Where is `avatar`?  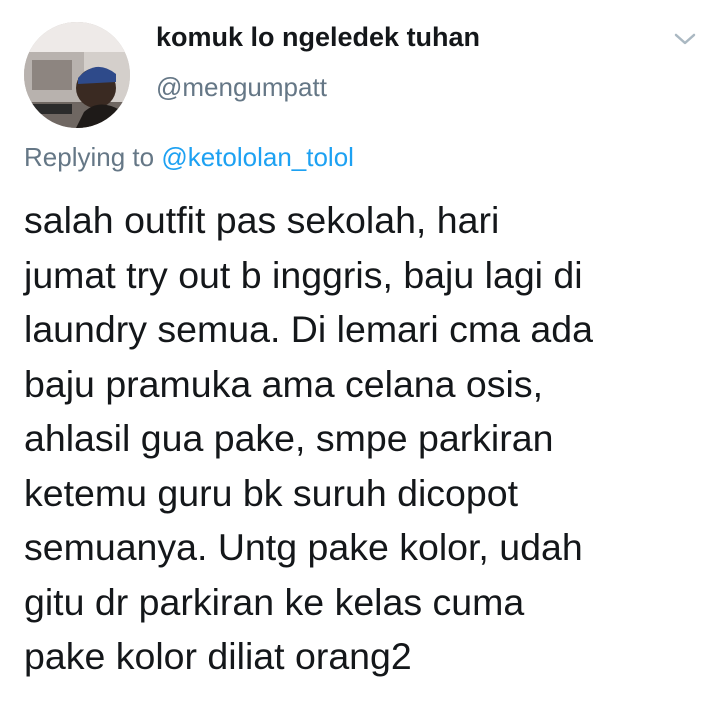 avatar is located at coordinates (77, 75).